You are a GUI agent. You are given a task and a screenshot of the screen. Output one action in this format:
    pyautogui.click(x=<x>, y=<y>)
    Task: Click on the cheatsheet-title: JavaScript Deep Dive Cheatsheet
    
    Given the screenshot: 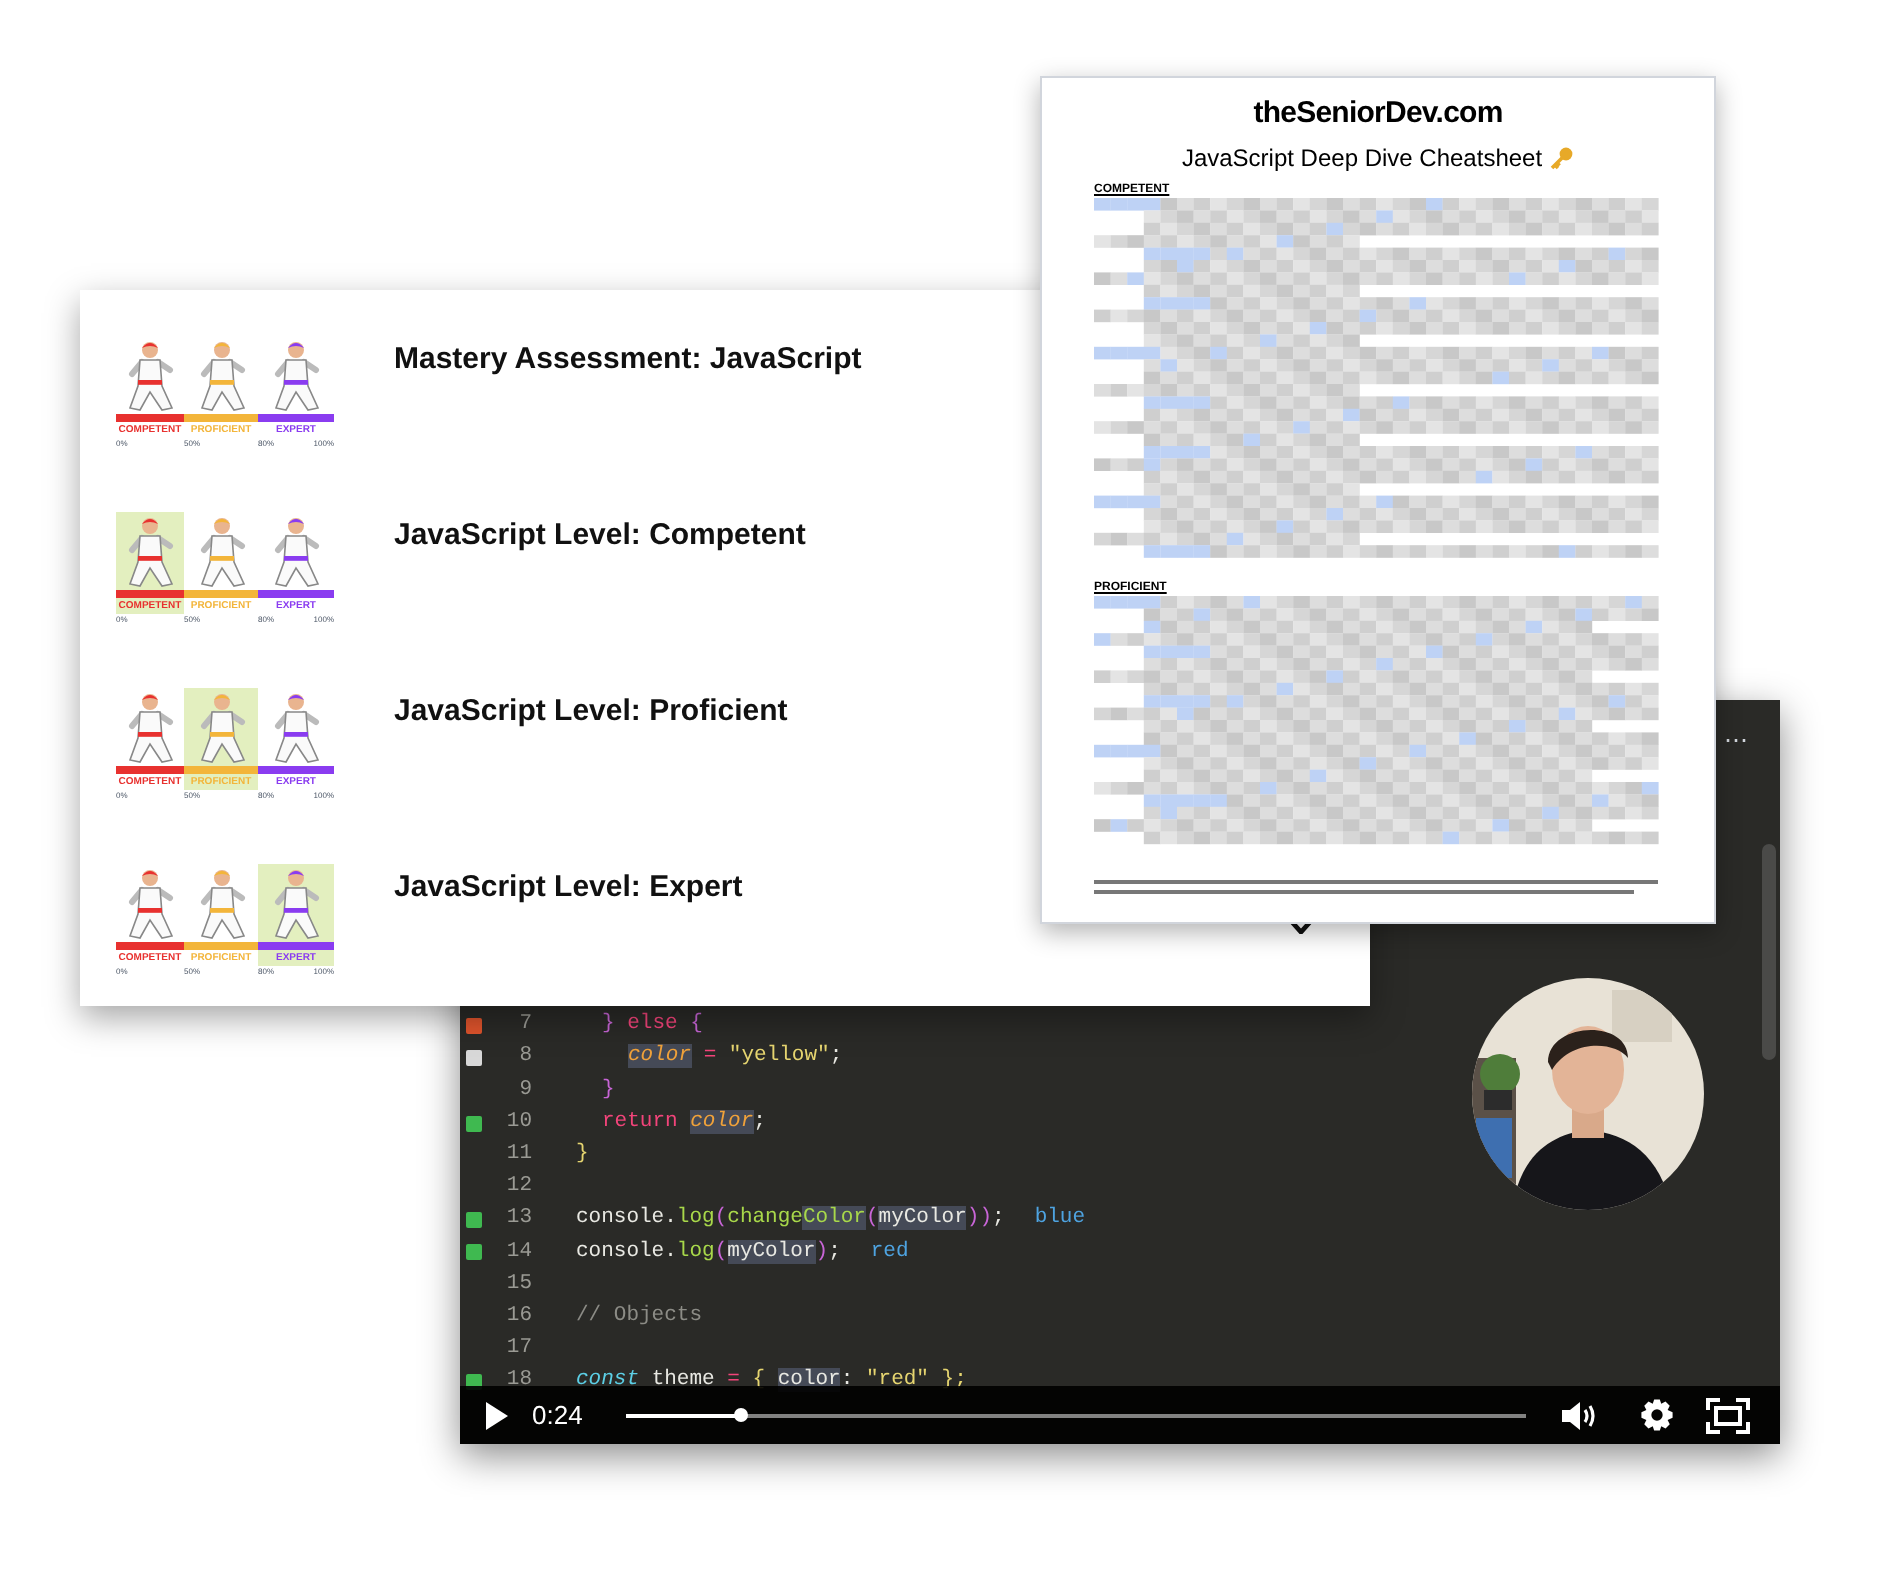 What is the action you would take?
    pyautogui.click(x=1362, y=158)
    